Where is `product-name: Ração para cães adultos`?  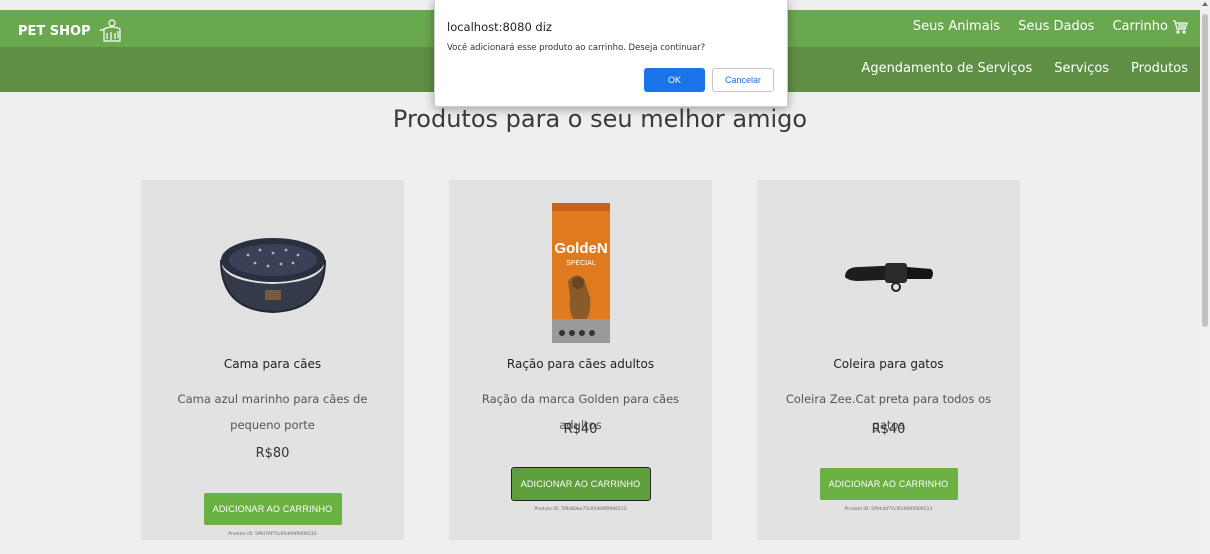
product-name: Ração para cães adultos is located at coordinates (580, 364).